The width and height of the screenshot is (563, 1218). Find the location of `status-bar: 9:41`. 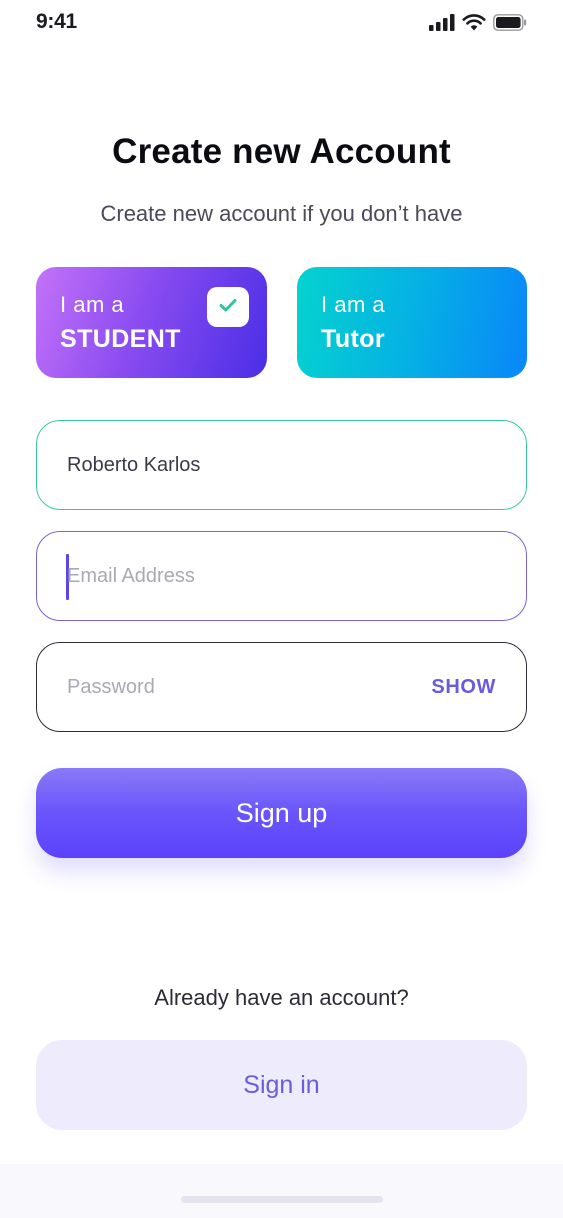

status-bar: 9:41 is located at coordinates (281, 23).